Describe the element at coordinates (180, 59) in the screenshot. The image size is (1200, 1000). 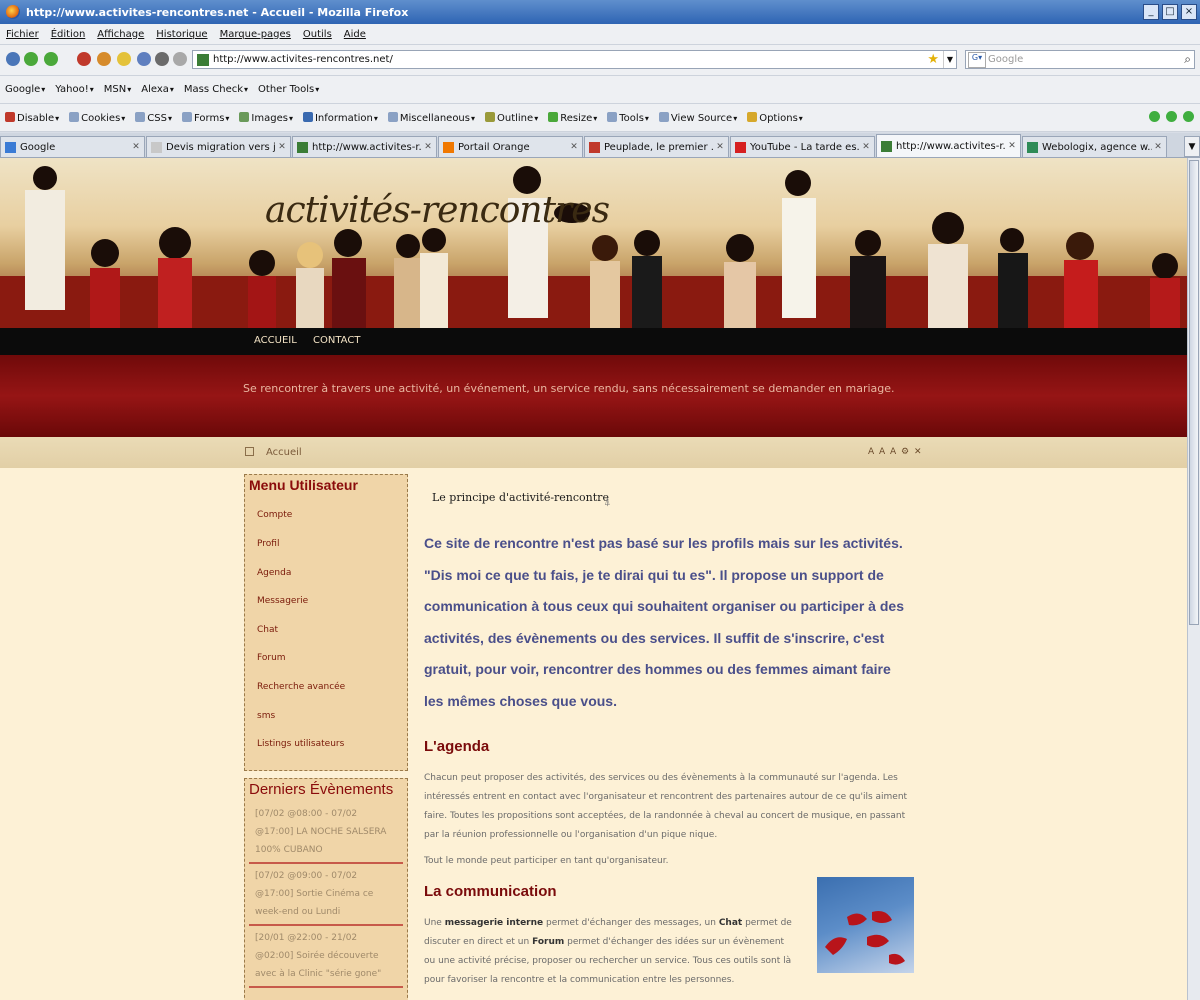
I see `addon-icon` at that location.